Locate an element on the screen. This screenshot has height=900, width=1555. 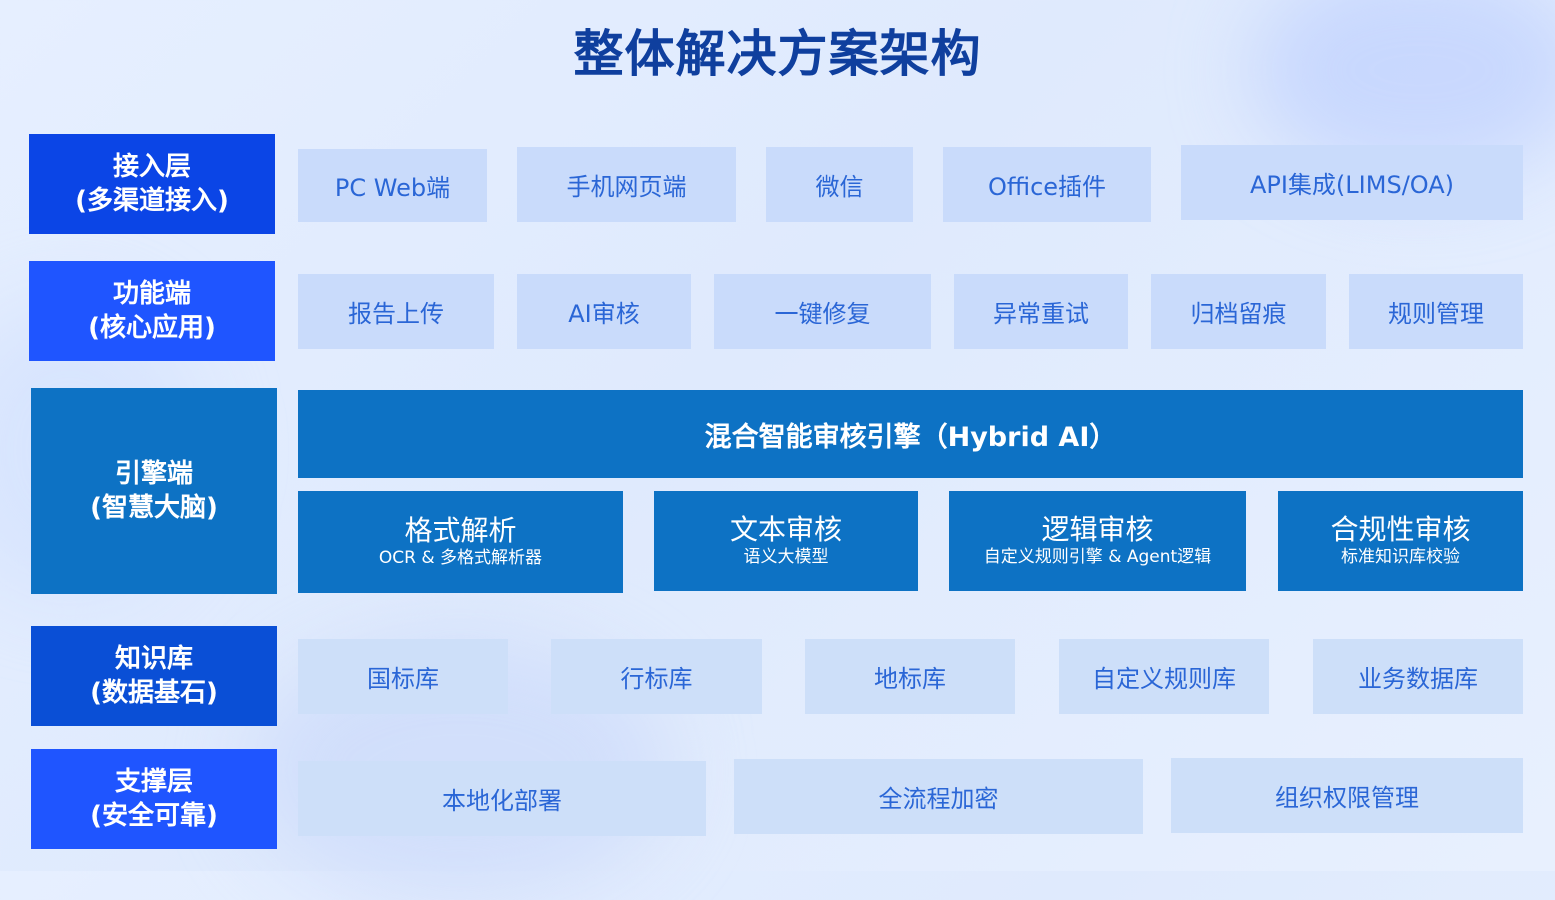
function-item-archive: 归档留痕 is located at coordinates (1238, 311).